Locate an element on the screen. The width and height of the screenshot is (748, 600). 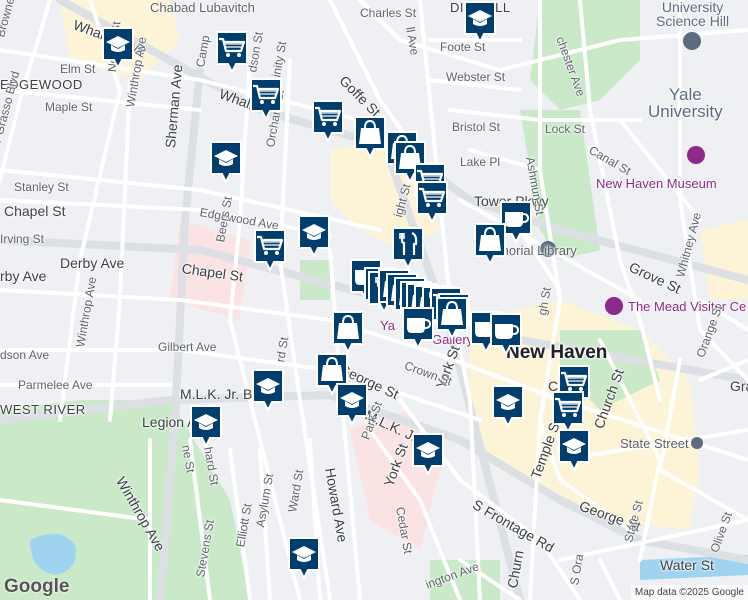
street-label: dson Ave is located at coordinates (25, 355).